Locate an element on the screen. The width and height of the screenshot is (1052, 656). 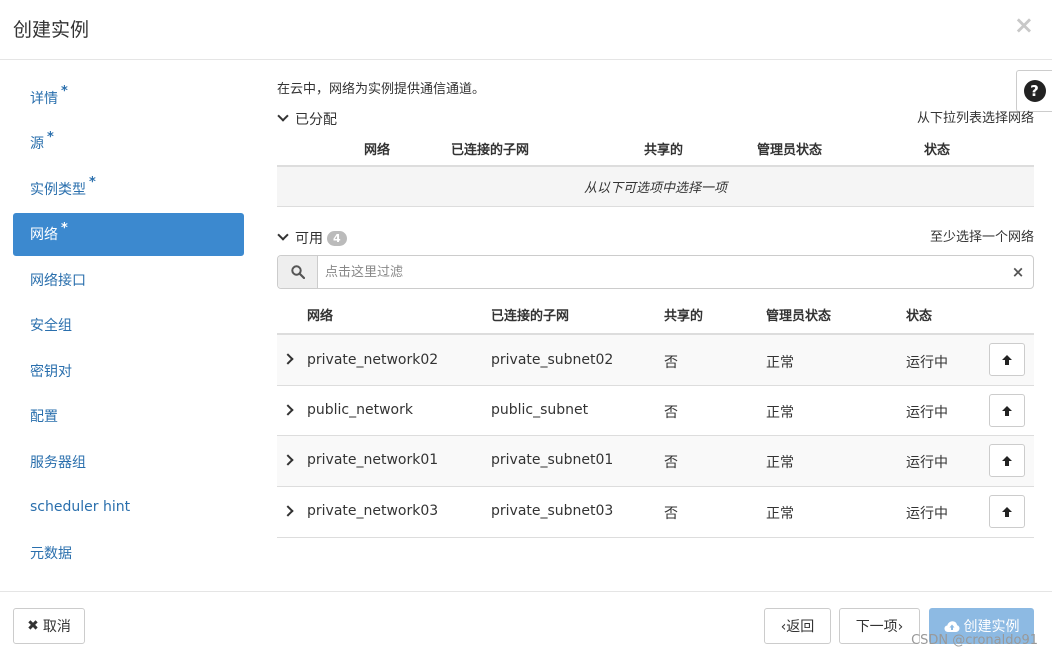
sidebar-item-networks: 网络 * is located at coordinates (128, 234).